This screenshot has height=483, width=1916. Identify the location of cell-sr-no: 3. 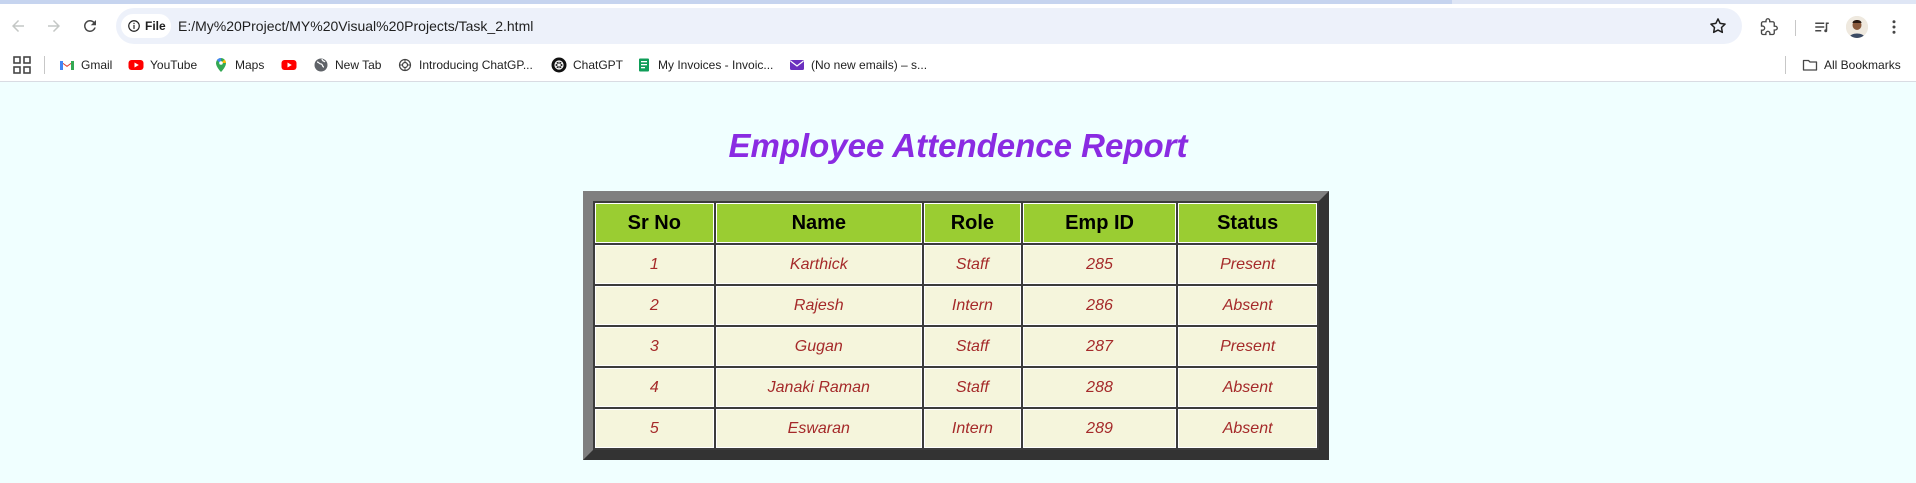
(654, 346).